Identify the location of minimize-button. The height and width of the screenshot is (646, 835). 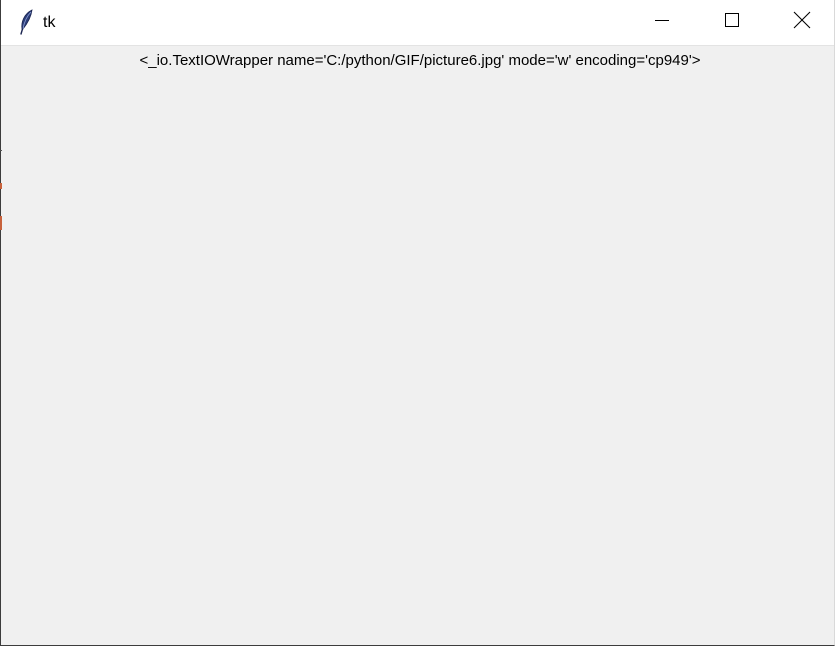
(662, 22).